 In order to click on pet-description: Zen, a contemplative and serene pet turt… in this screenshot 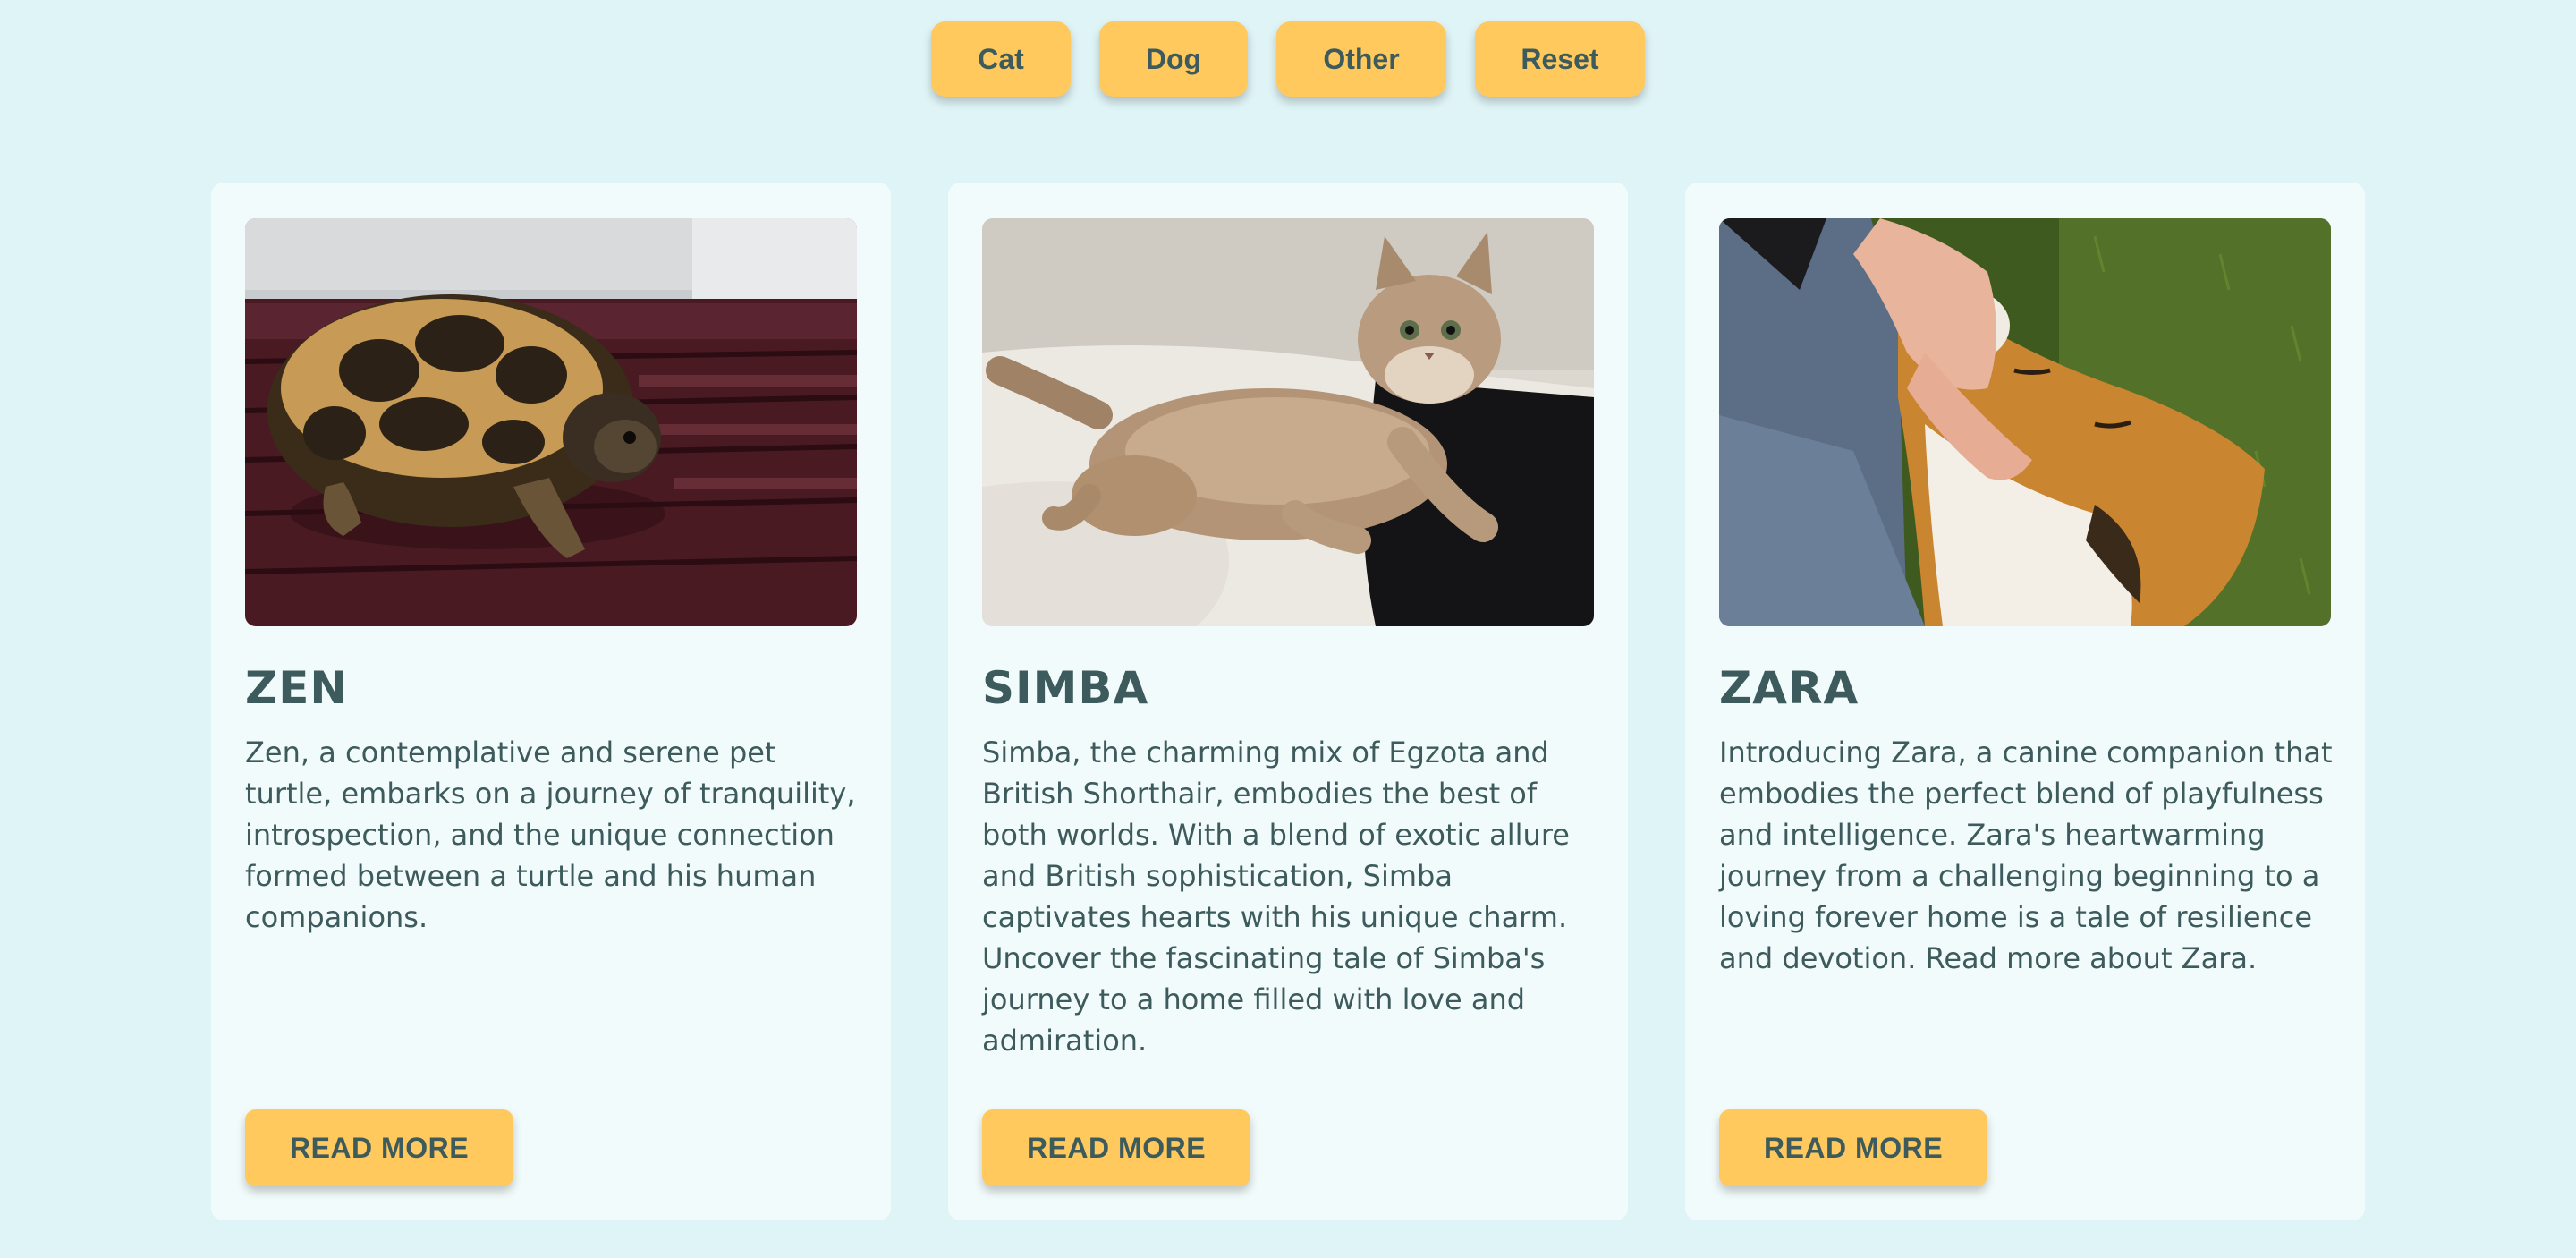, I will do `click(550, 835)`.